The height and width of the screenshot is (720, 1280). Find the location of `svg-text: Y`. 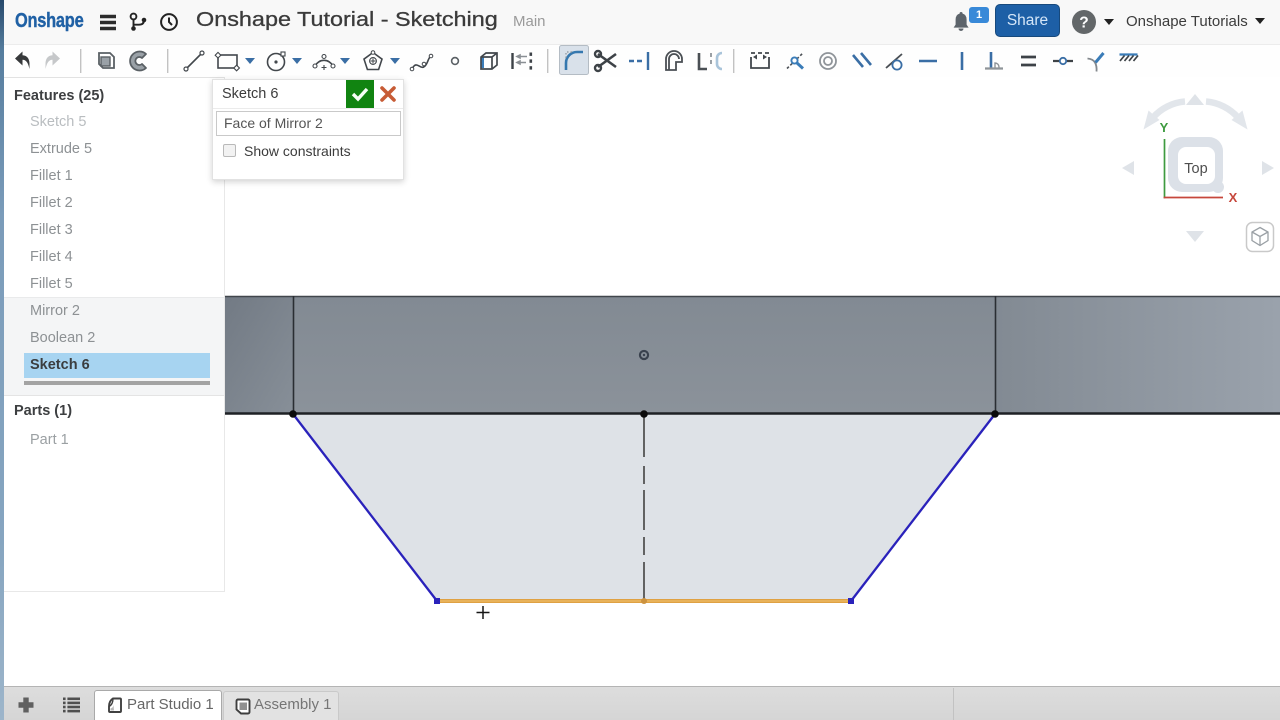

svg-text: Y is located at coordinates (1164, 127).